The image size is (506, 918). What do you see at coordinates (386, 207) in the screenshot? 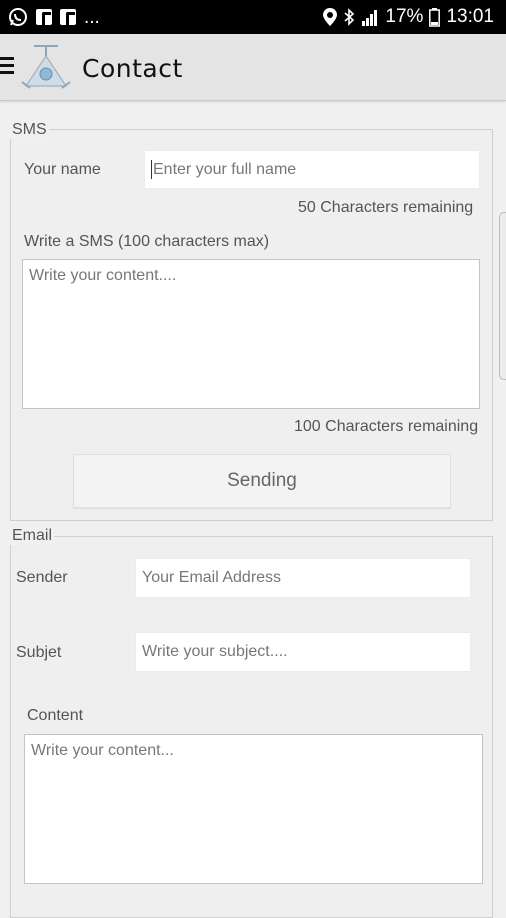
I see `name-remaining-counter: 50 Characters remaining` at bounding box center [386, 207].